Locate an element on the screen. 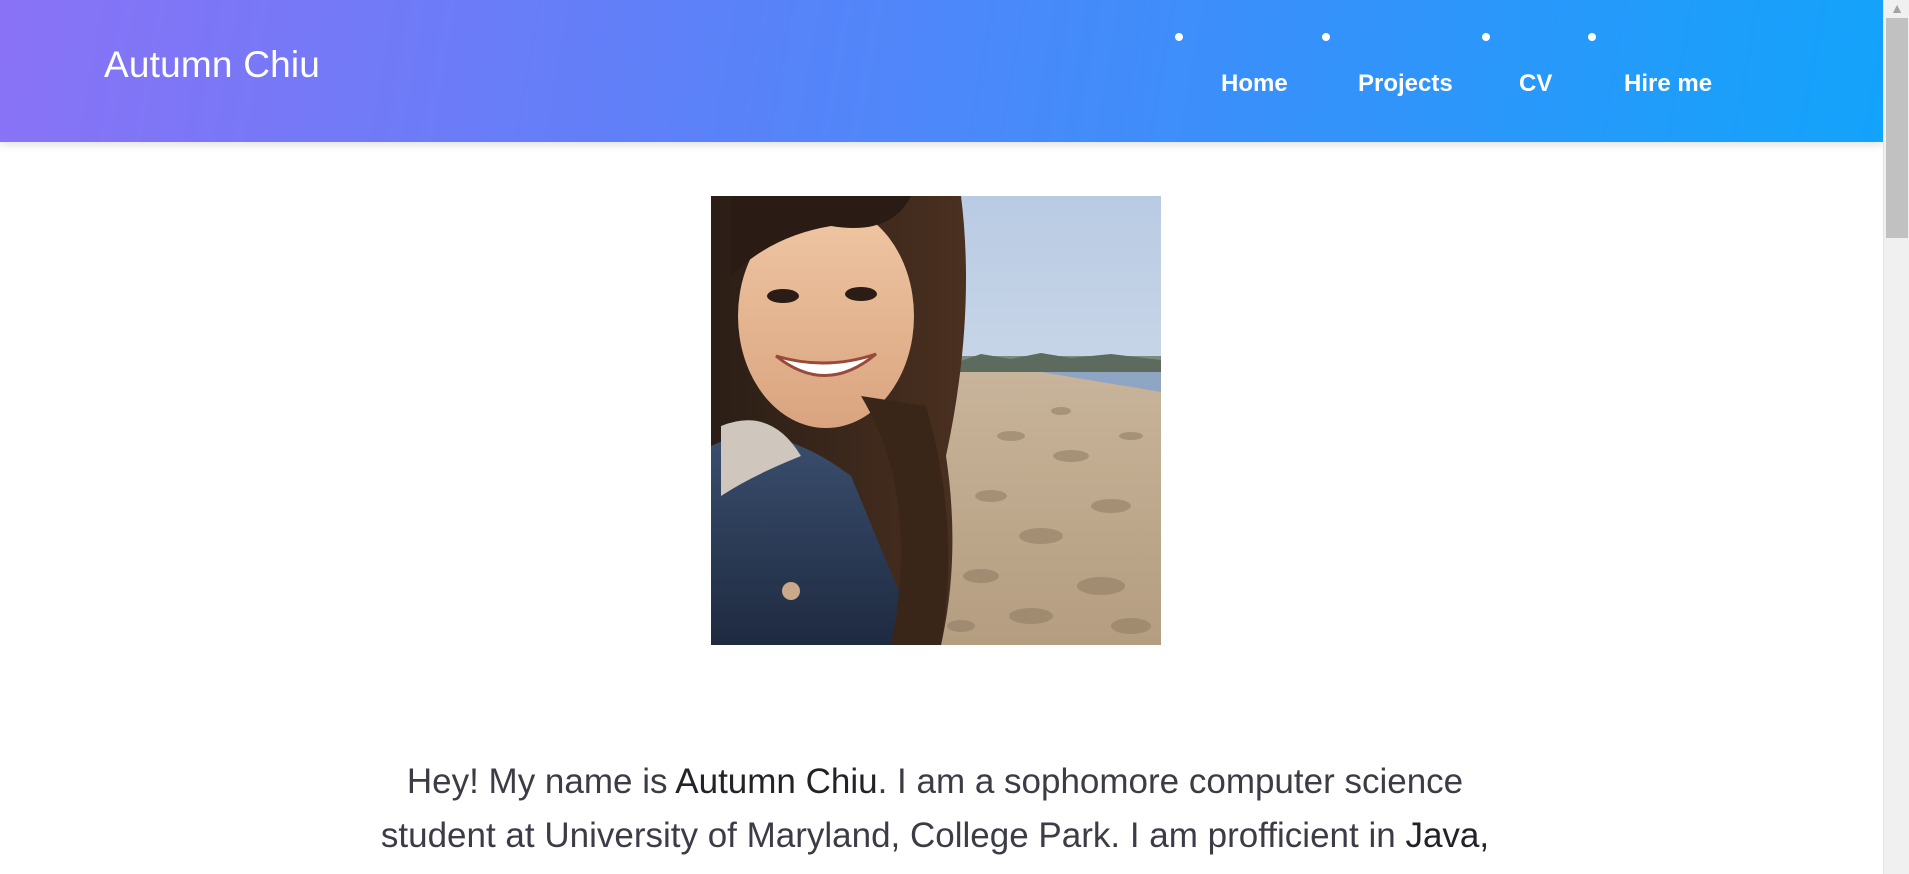 Image resolution: width=1909 pixels, height=874 pixels. bio-intro-text: Hey! My name is is located at coordinates (541, 781).